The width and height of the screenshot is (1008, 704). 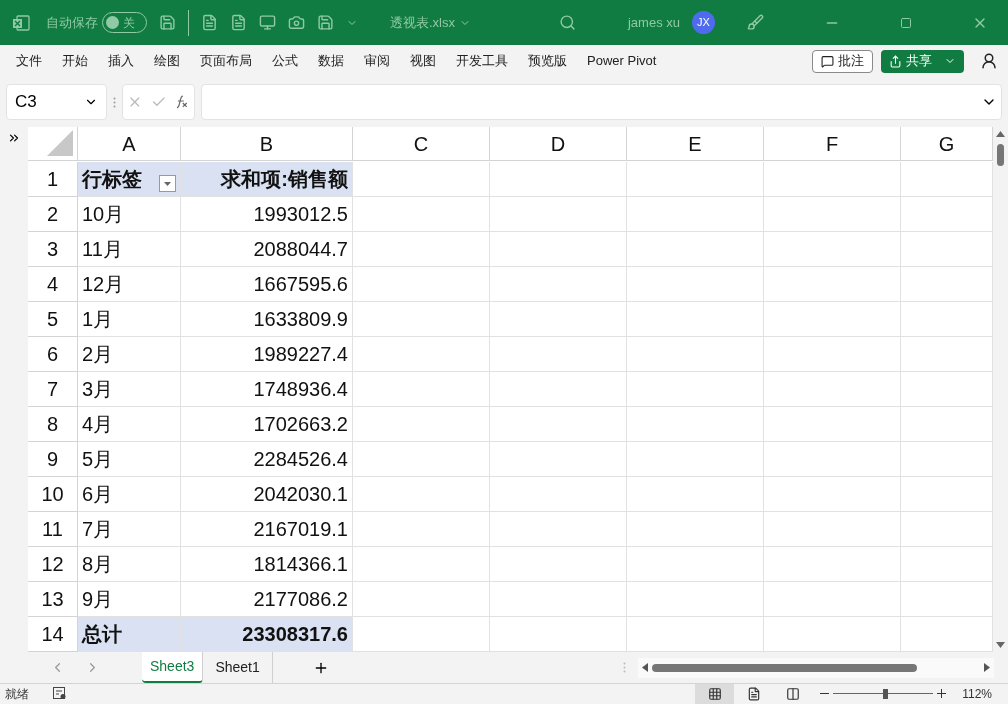 What do you see at coordinates (17, 694) in the screenshot?
I see `status-text: 就绪` at bounding box center [17, 694].